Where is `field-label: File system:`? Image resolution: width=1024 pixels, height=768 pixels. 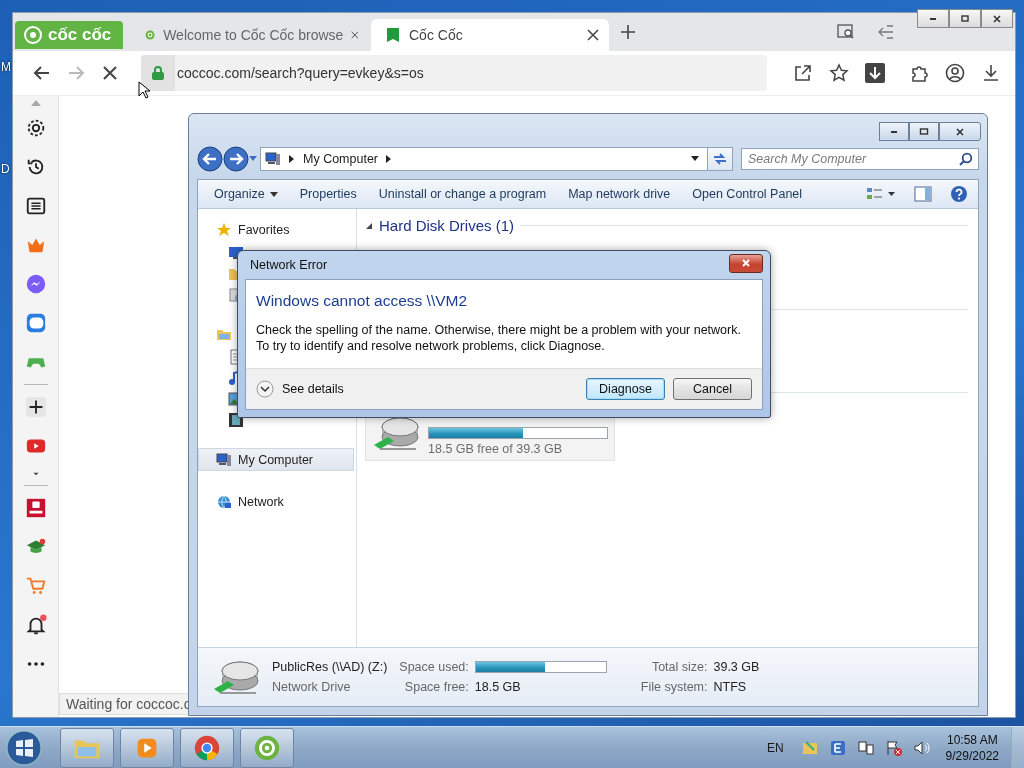 field-label: File system: is located at coordinates (674, 687).